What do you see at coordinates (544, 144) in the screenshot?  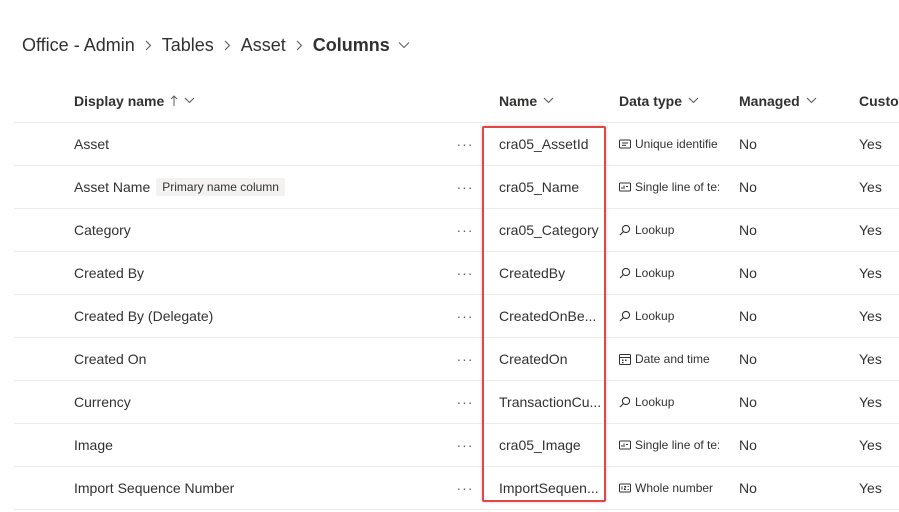 I see `logical-name-text: cra05_AssetId` at bounding box center [544, 144].